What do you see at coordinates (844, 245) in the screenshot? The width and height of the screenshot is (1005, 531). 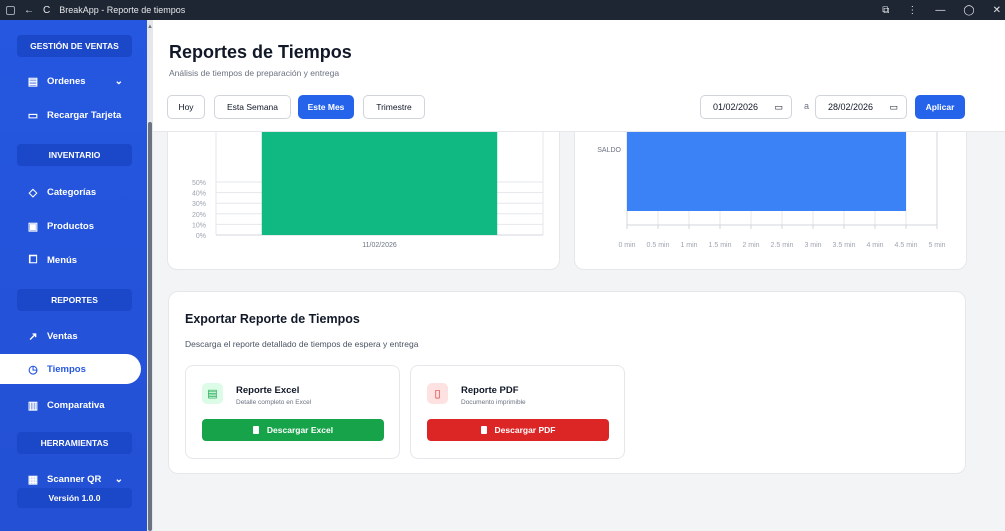 I see `x-tick-label: 3.5 min` at bounding box center [844, 245].